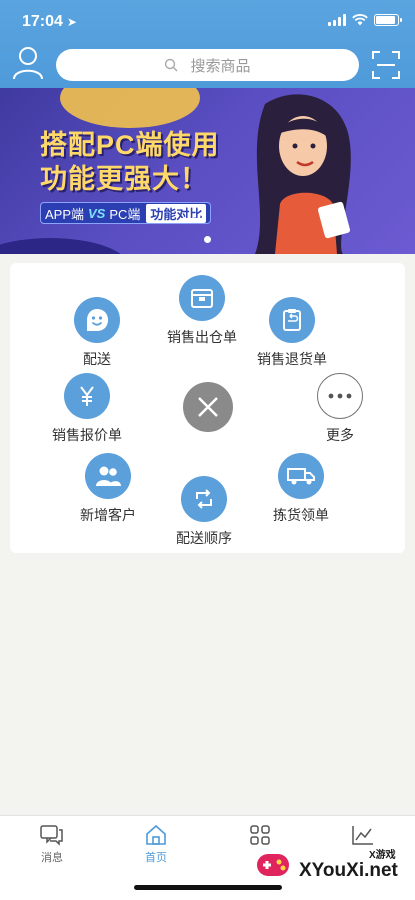 The height and width of the screenshot is (900, 415). Describe the element at coordinates (360, 20) in the screenshot. I see `wifi-icon` at that location.